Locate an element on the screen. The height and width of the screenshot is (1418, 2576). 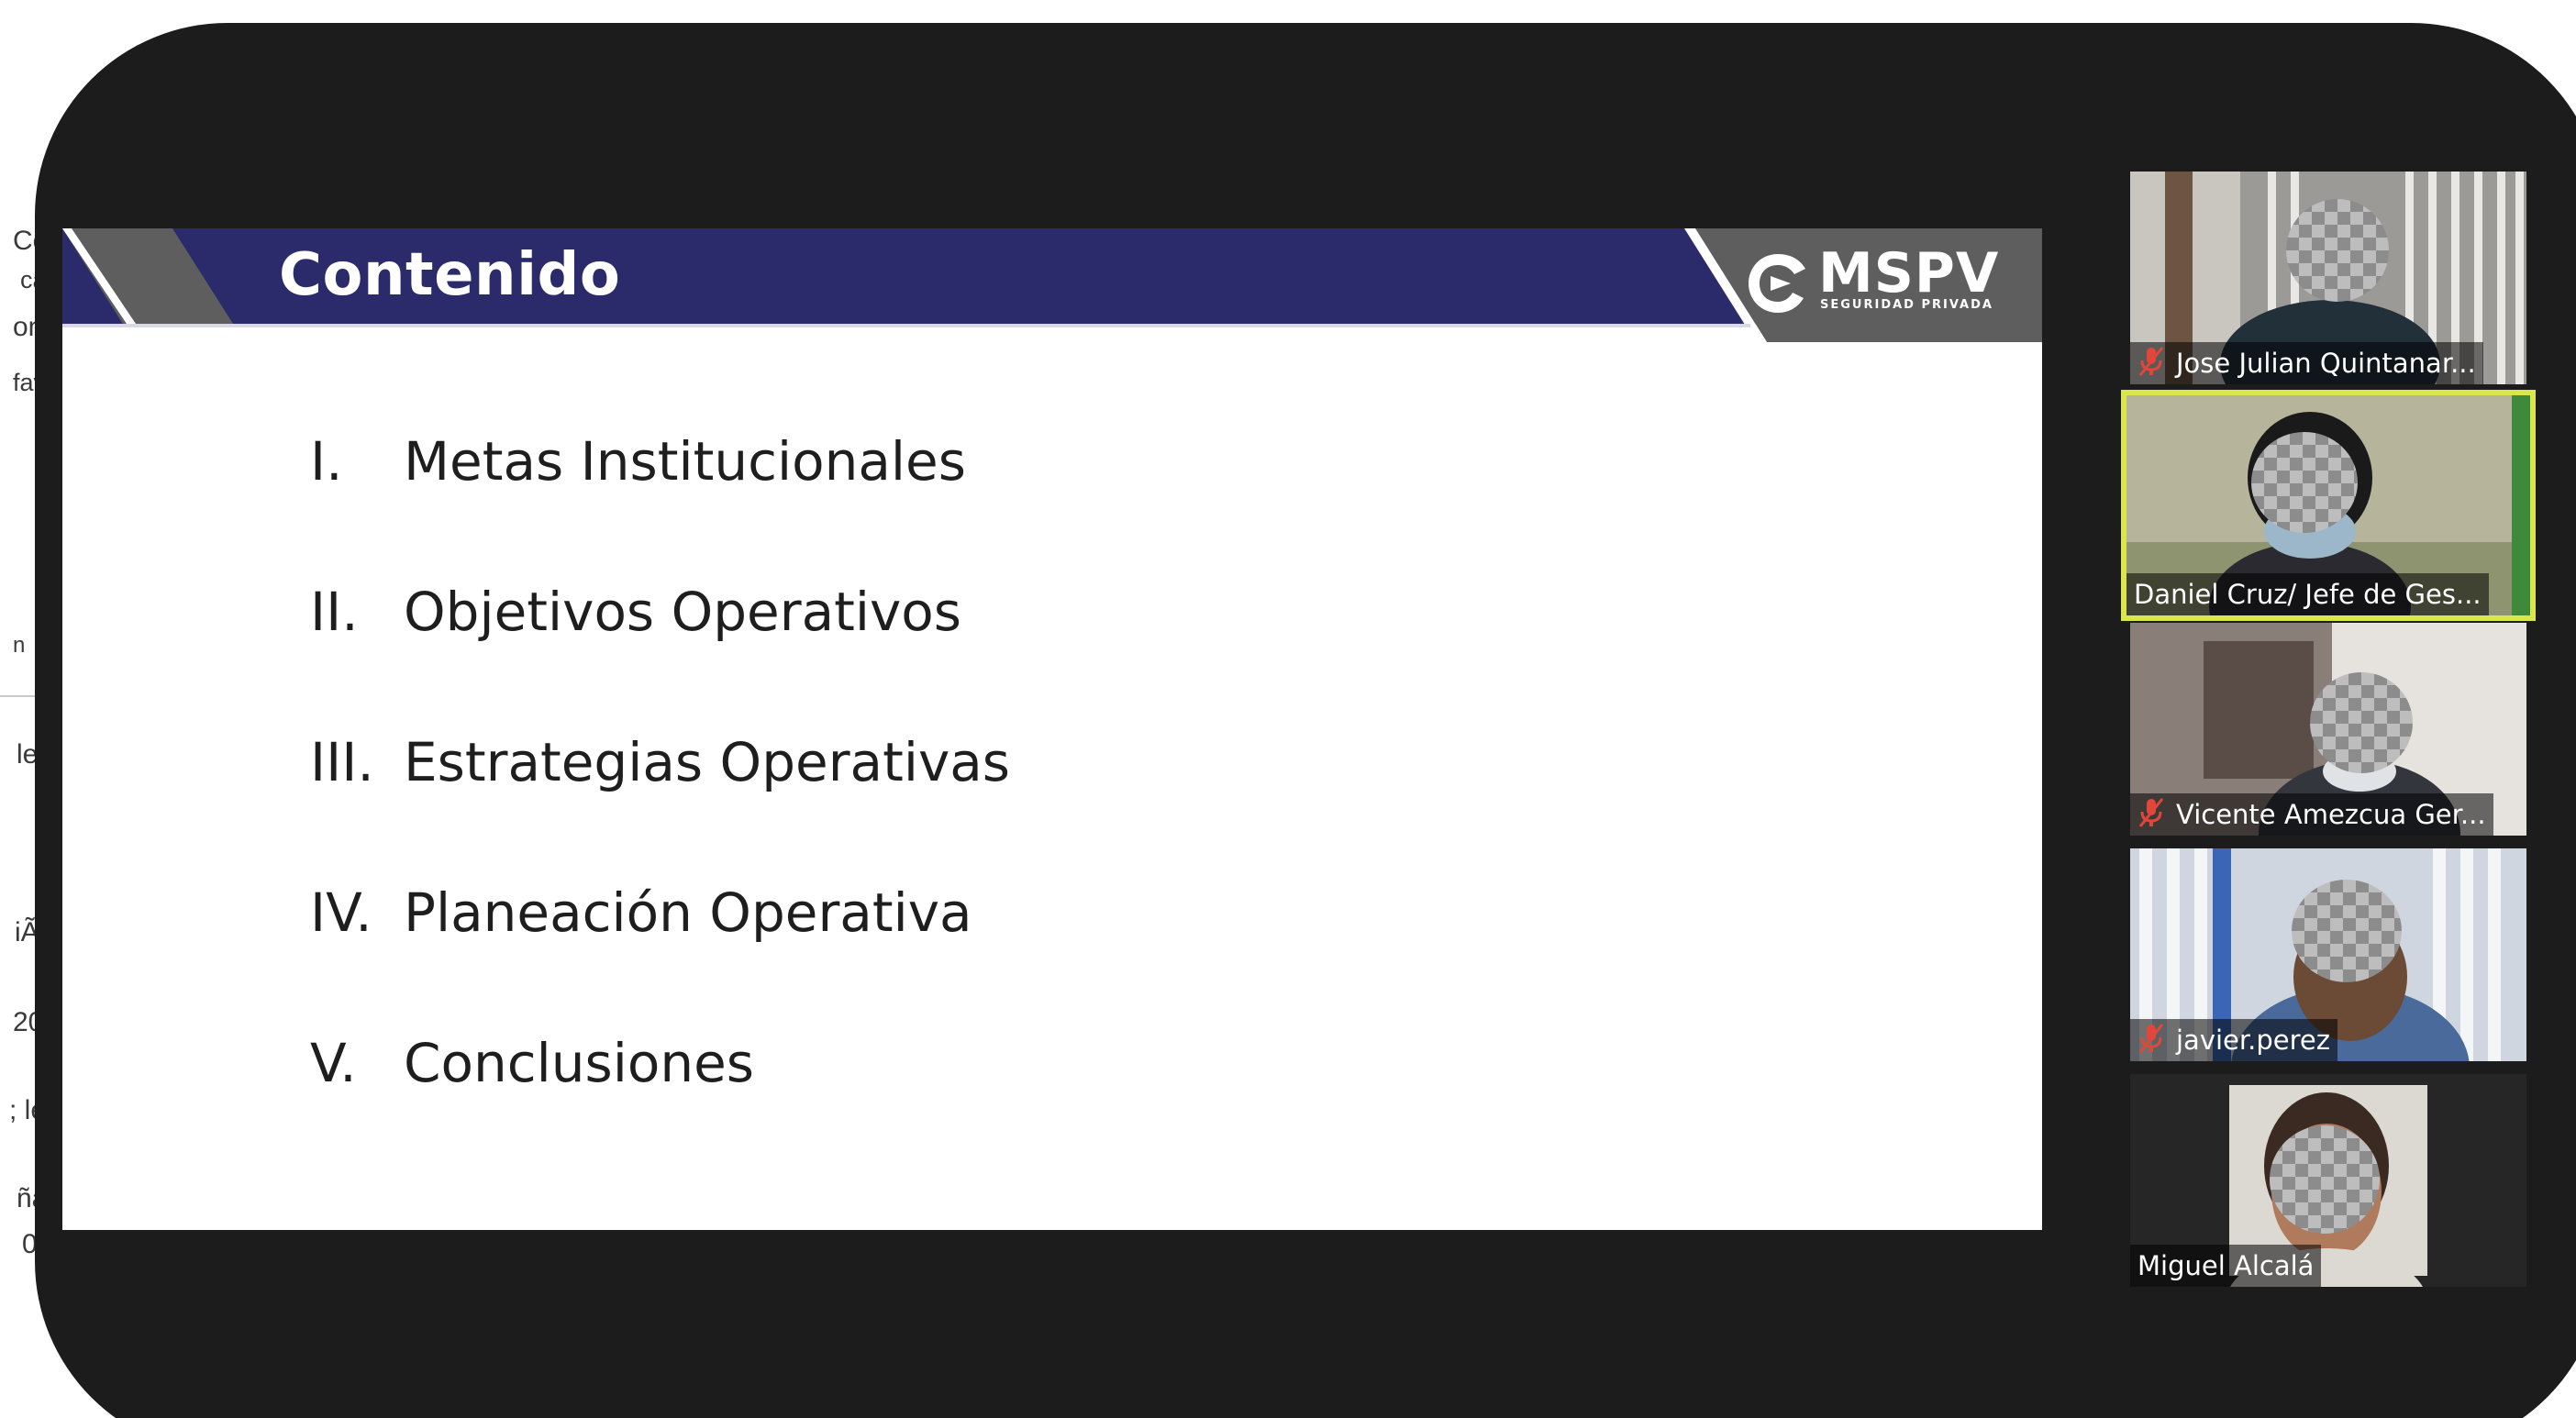
toc-item-text: Planeación Operativa is located at coordinates (688, 913).